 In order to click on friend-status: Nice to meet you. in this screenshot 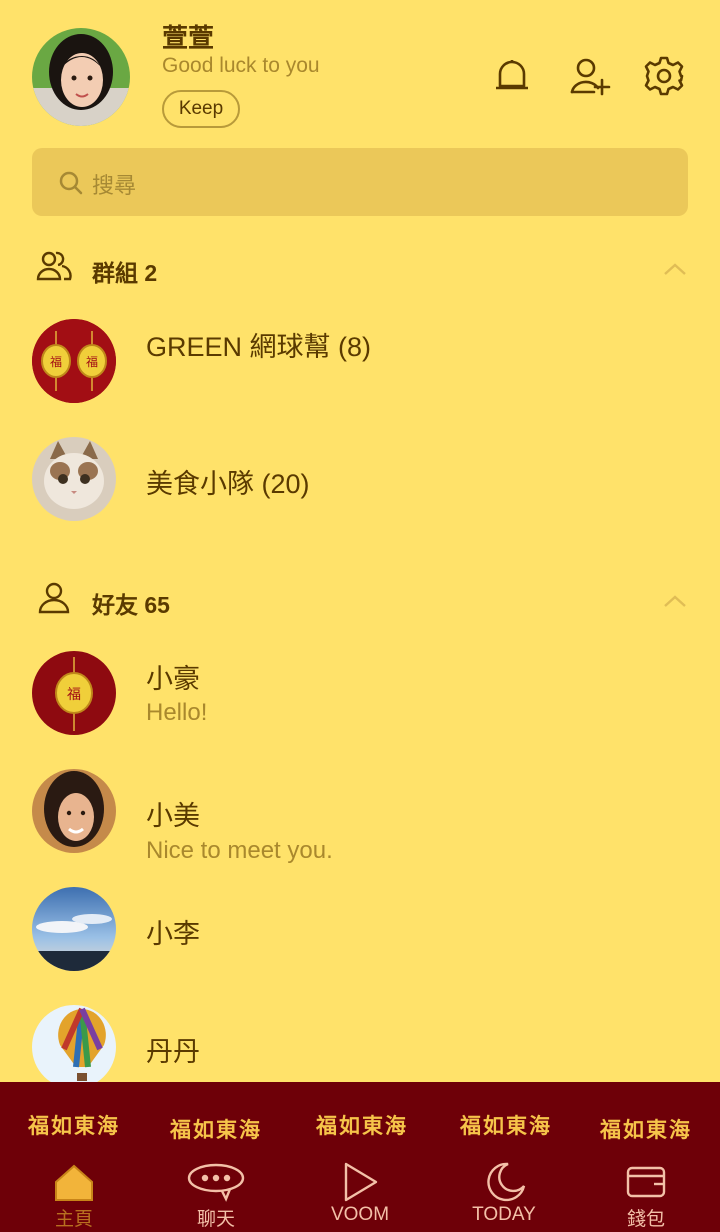, I will do `click(239, 850)`.